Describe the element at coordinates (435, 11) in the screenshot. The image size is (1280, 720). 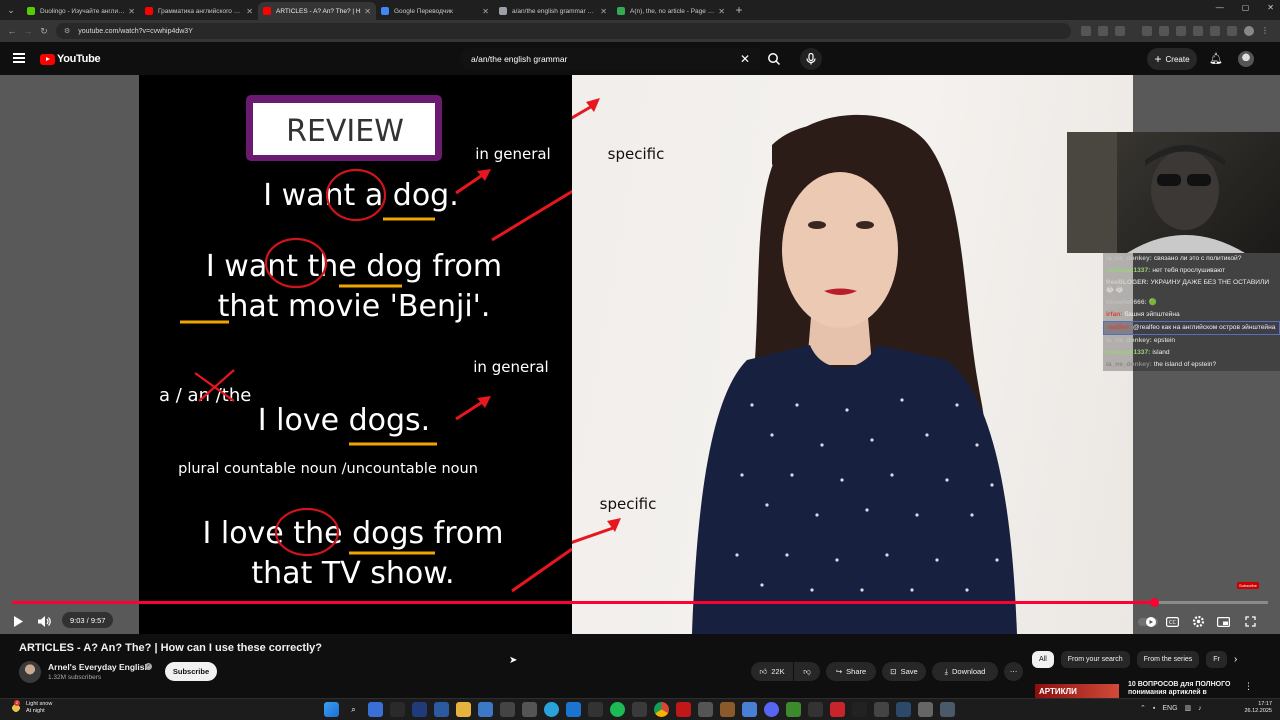
I see `browser-tab: Google Переводчик ✕` at that location.